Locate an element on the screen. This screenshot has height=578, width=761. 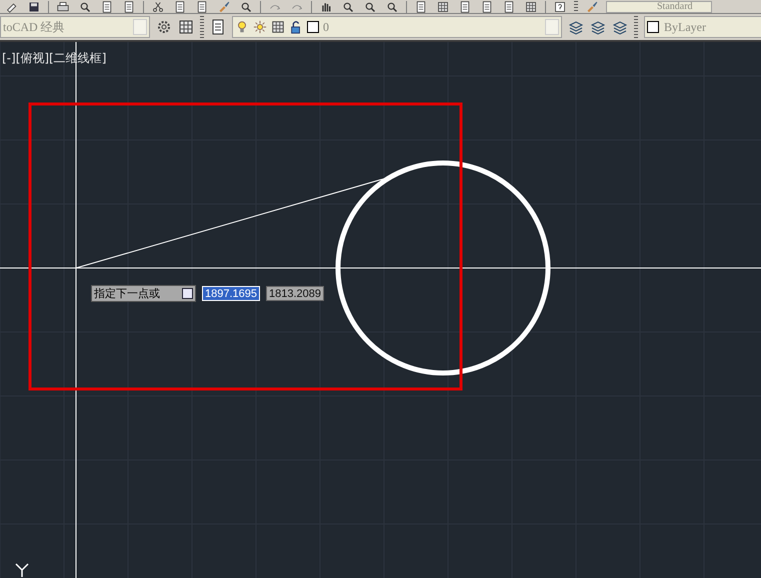
text-style-dropdown: Standard is located at coordinates (659, 7).